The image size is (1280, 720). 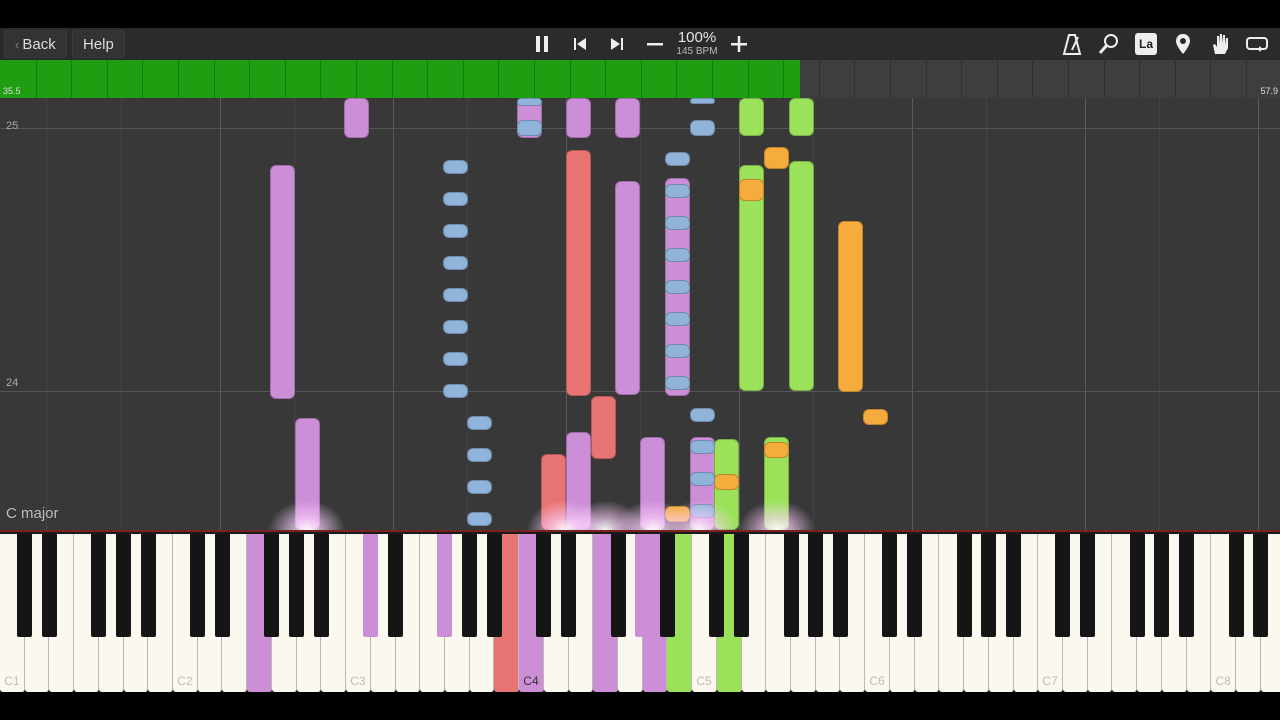 I want to click on loop-icon, so click(x=1257, y=44).